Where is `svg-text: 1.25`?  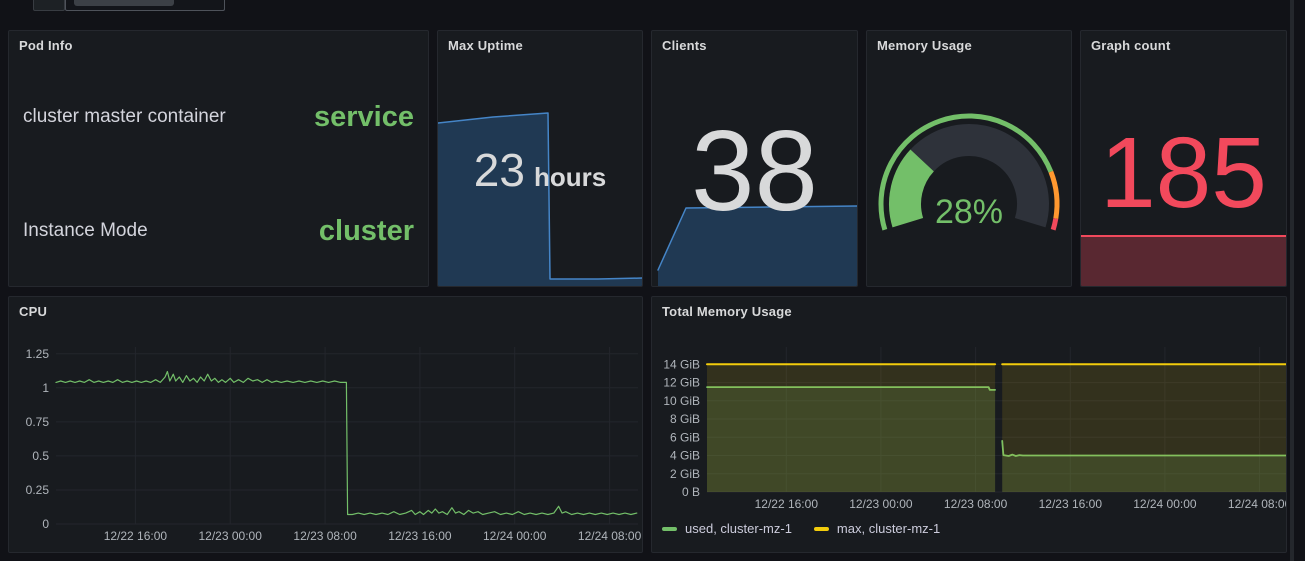
svg-text: 1.25 is located at coordinates (38, 354).